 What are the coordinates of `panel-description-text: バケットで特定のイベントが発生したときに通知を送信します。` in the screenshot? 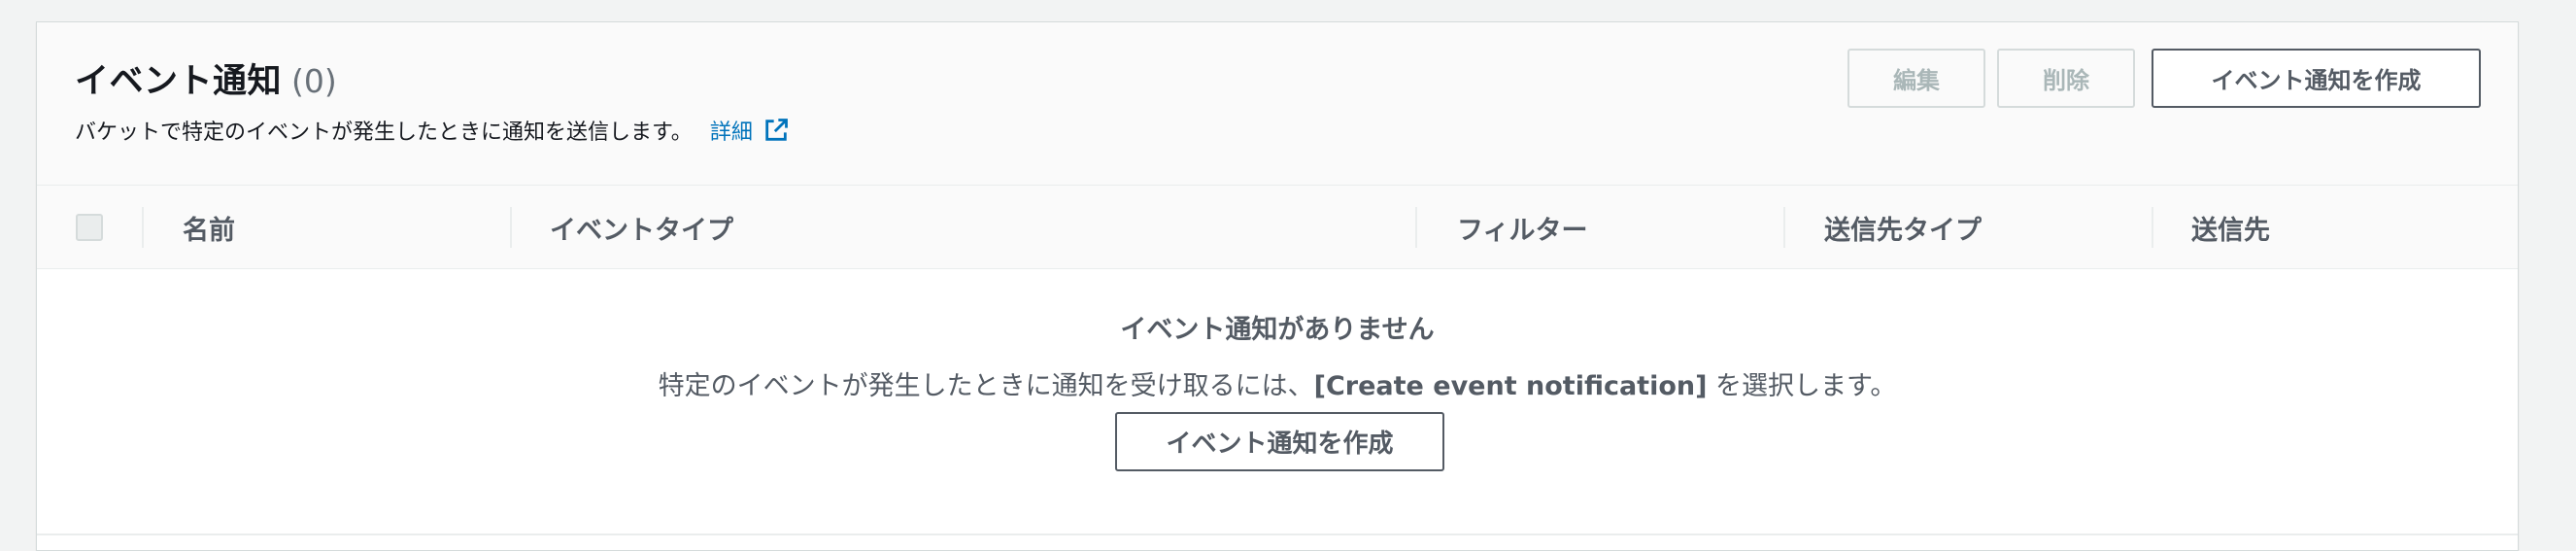 It's located at (384, 133).